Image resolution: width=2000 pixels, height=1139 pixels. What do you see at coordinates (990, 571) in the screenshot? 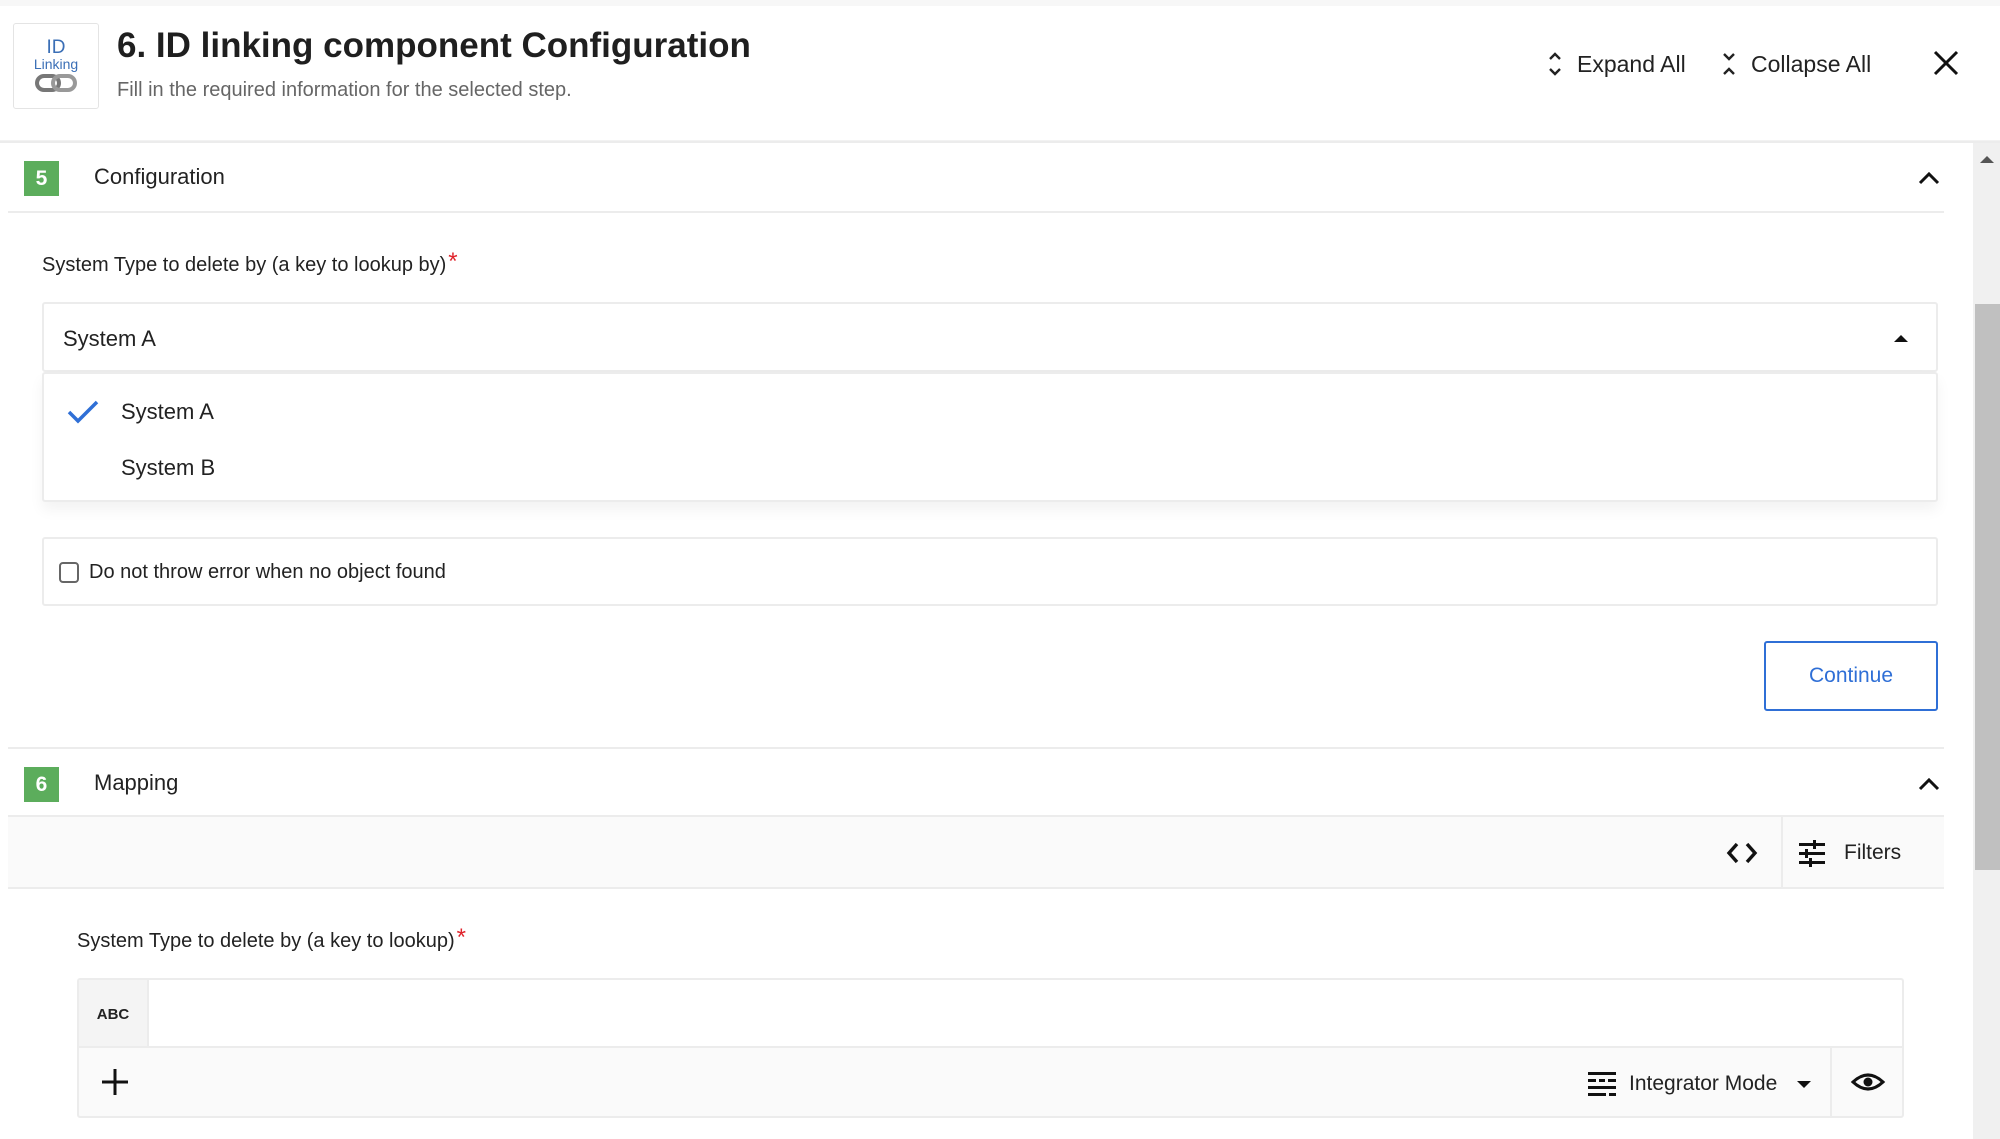
I see `no-error-checkbox-row: Do not throw error when no object found` at bounding box center [990, 571].